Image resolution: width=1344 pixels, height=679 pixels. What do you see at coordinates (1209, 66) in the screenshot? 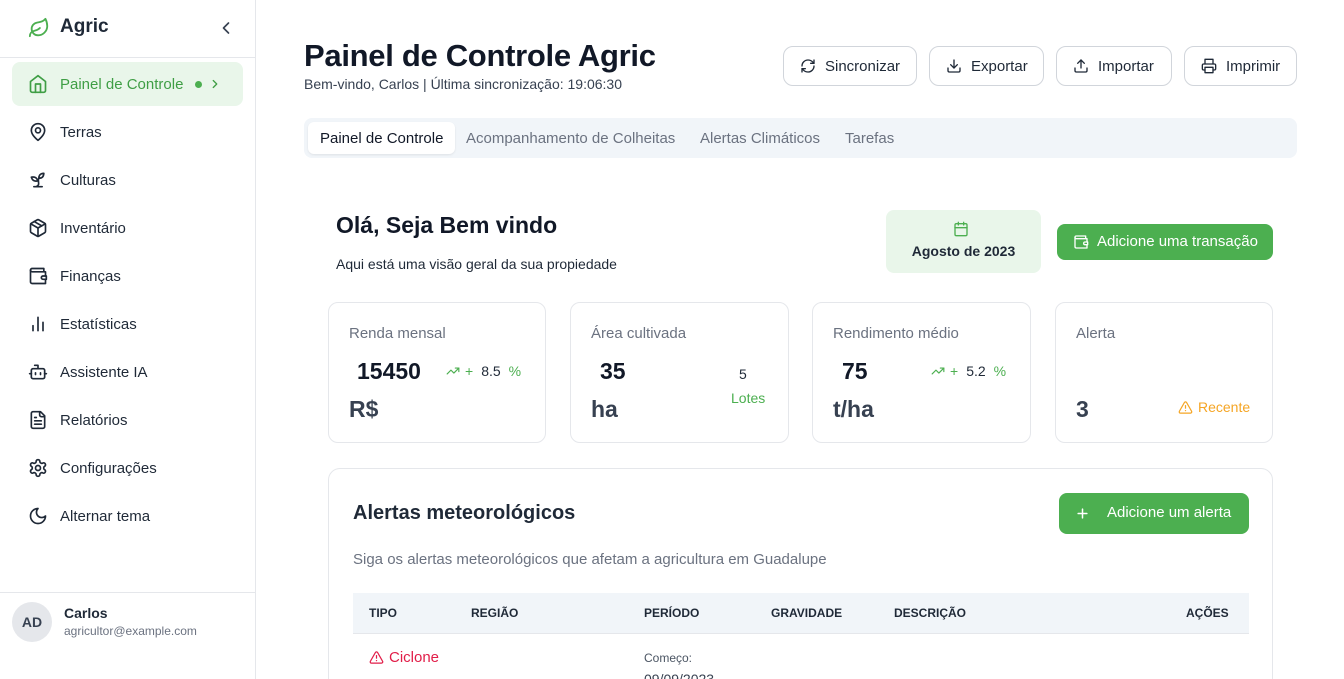
I see `printer-icon` at bounding box center [1209, 66].